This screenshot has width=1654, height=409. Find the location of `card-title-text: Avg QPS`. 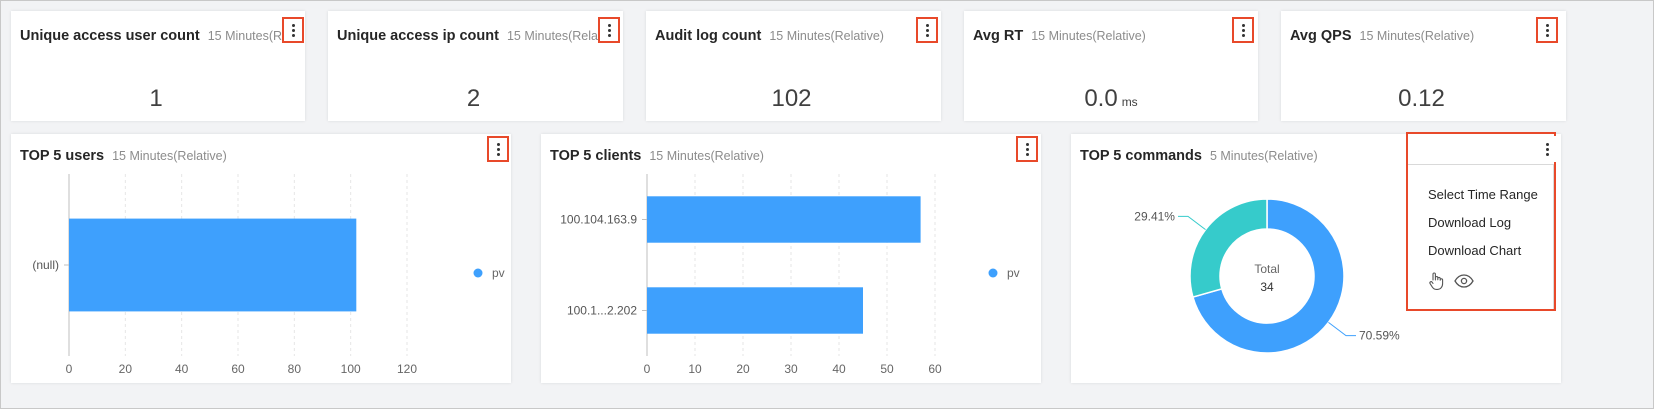

card-title-text: Avg QPS is located at coordinates (1321, 36).